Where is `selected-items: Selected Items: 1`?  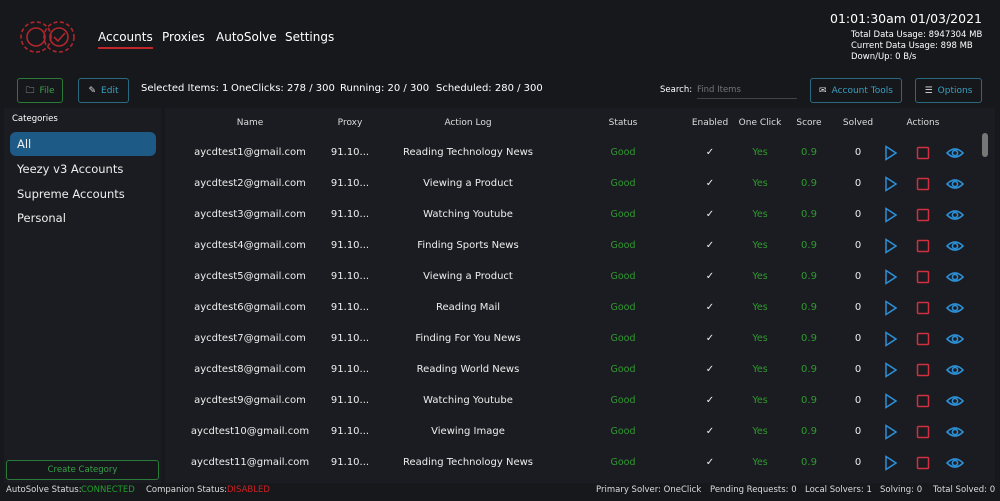 selected-items: Selected Items: 1 is located at coordinates (185, 88).